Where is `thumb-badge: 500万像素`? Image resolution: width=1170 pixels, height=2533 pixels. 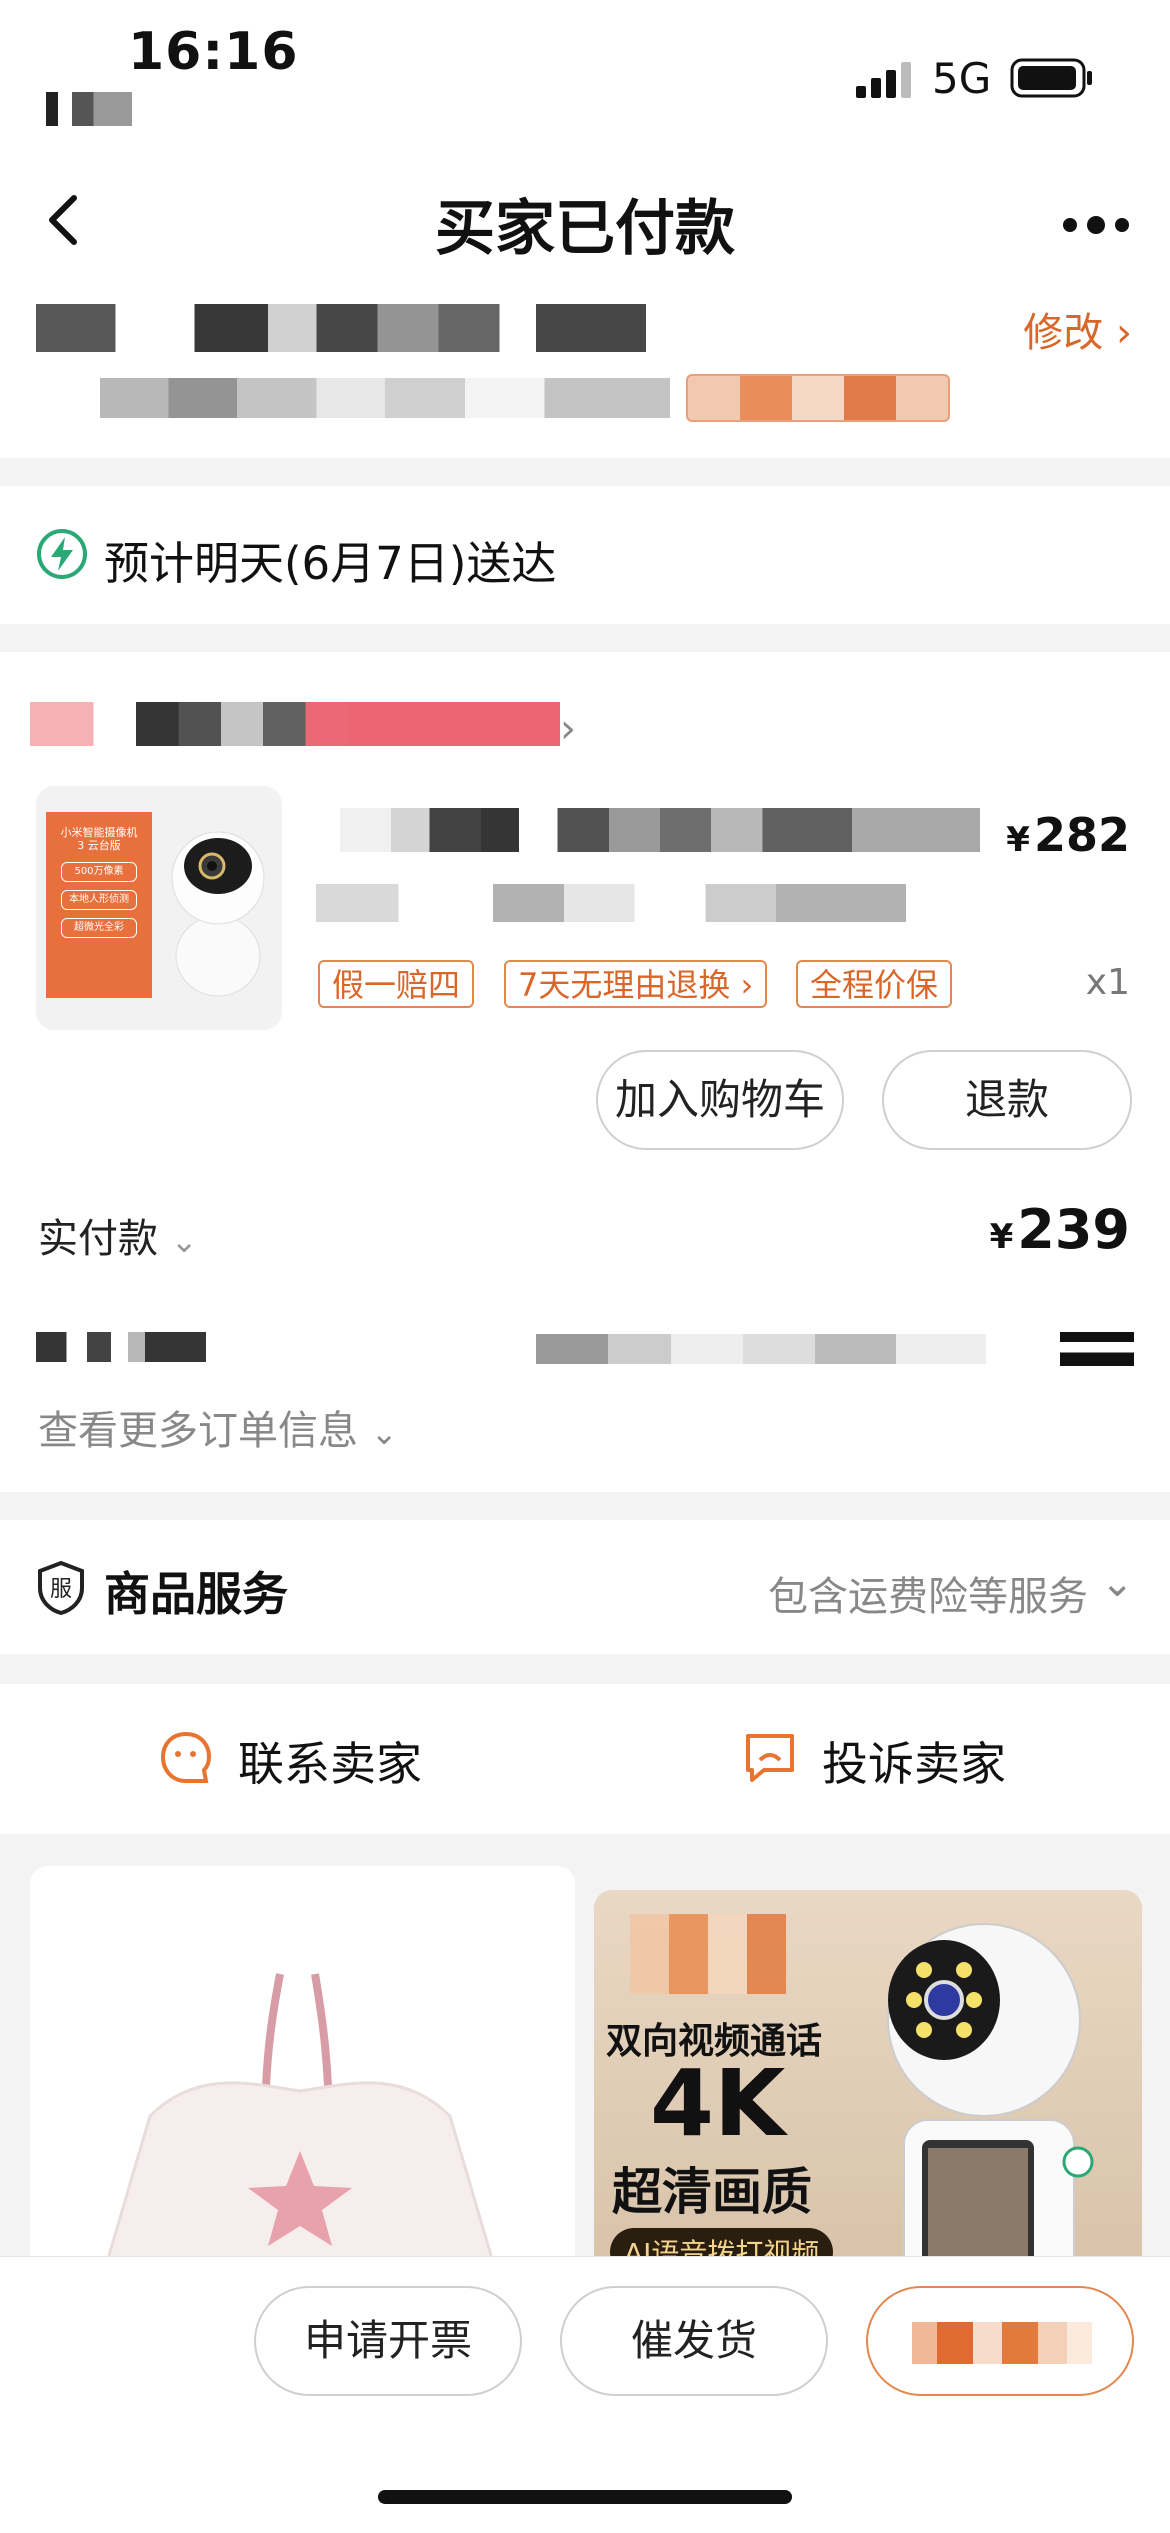 thumb-badge: 500万像素 is located at coordinates (99, 872).